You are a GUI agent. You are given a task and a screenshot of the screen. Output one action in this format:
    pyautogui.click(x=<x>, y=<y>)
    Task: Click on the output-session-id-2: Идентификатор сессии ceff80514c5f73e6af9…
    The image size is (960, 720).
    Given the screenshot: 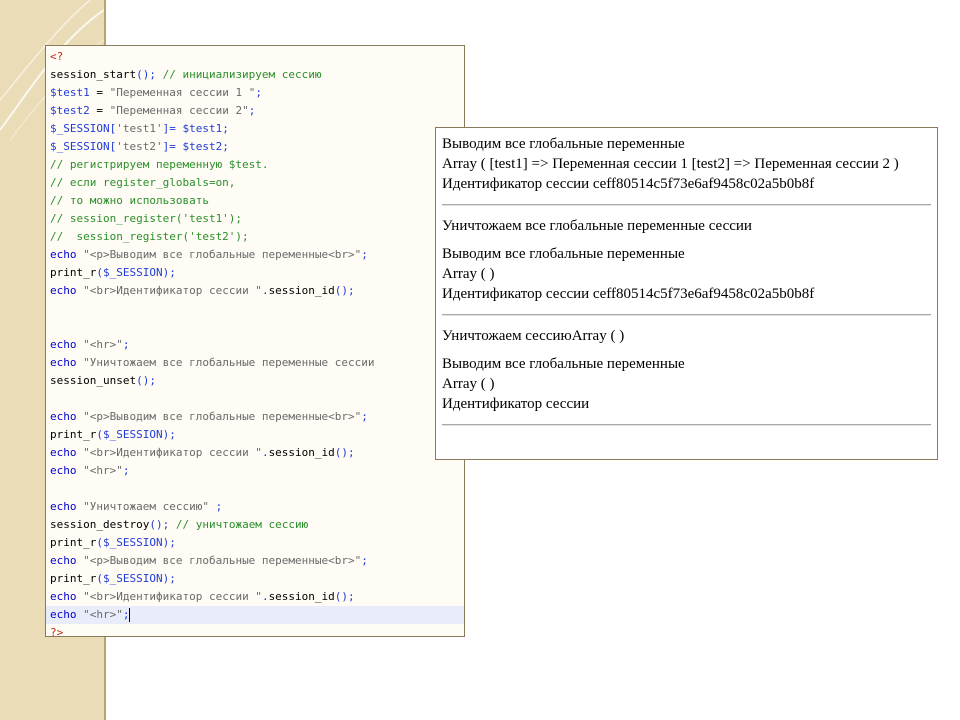 What is the action you would take?
    pyautogui.click(x=628, y=294)
    